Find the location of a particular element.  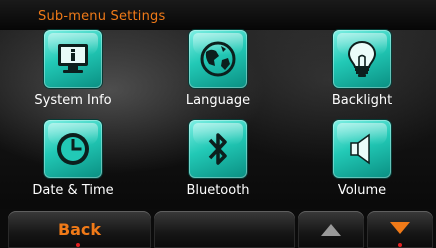

monitor-info-icon is located at coordinates (73, 59).